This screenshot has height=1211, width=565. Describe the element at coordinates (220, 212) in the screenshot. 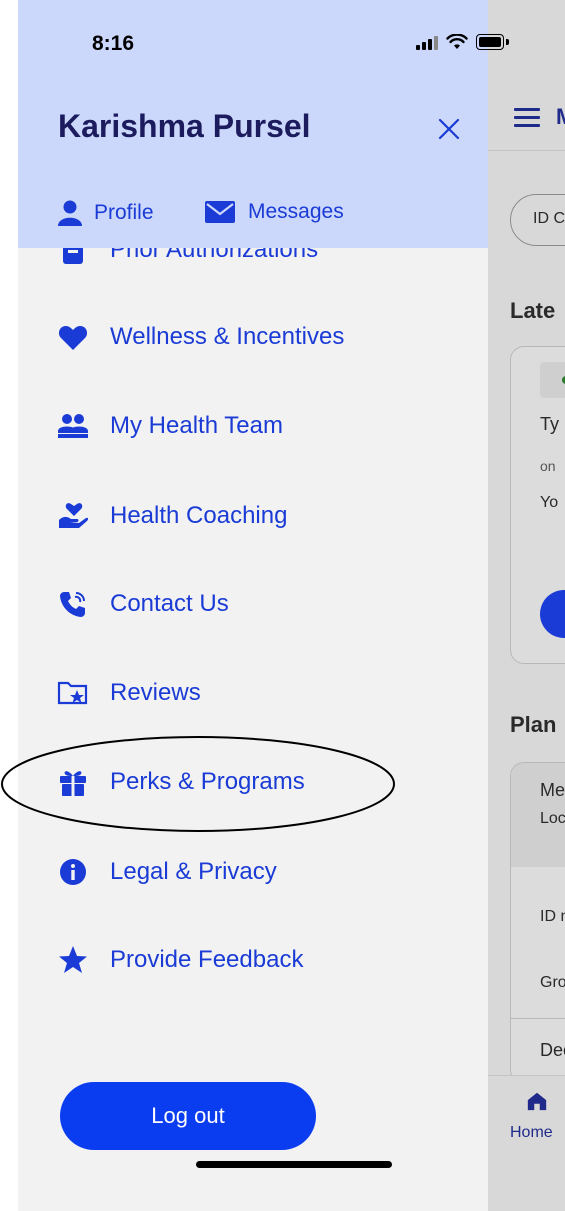

I see `envelope-icon` at that location.